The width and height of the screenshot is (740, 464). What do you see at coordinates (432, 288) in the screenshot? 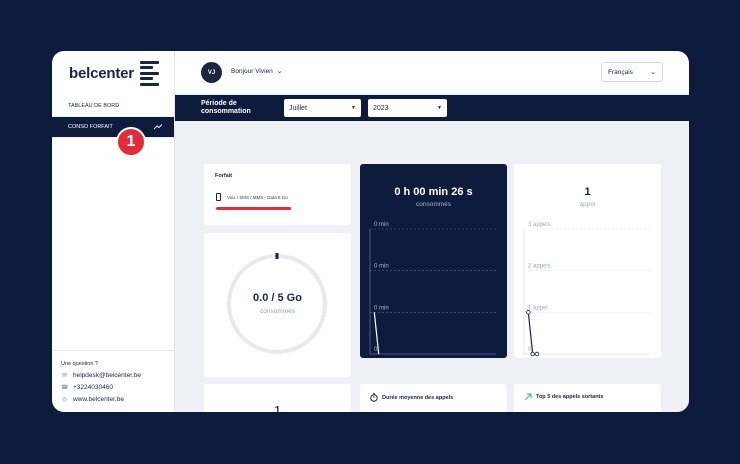
I see `call-time-chart: 0 min0 min0 min0510152025` at bounding box center [432, 288].